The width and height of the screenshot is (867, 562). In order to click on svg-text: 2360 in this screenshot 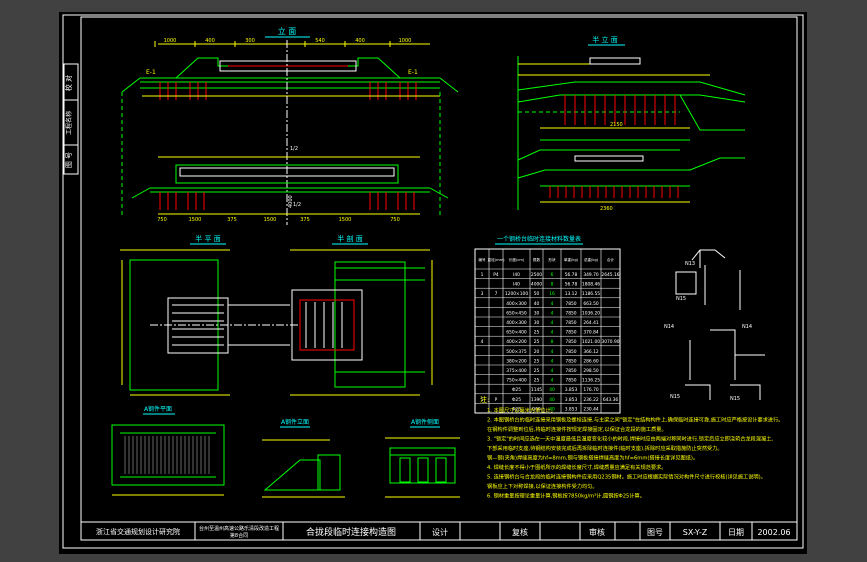, I will do `click(606, 209)`.